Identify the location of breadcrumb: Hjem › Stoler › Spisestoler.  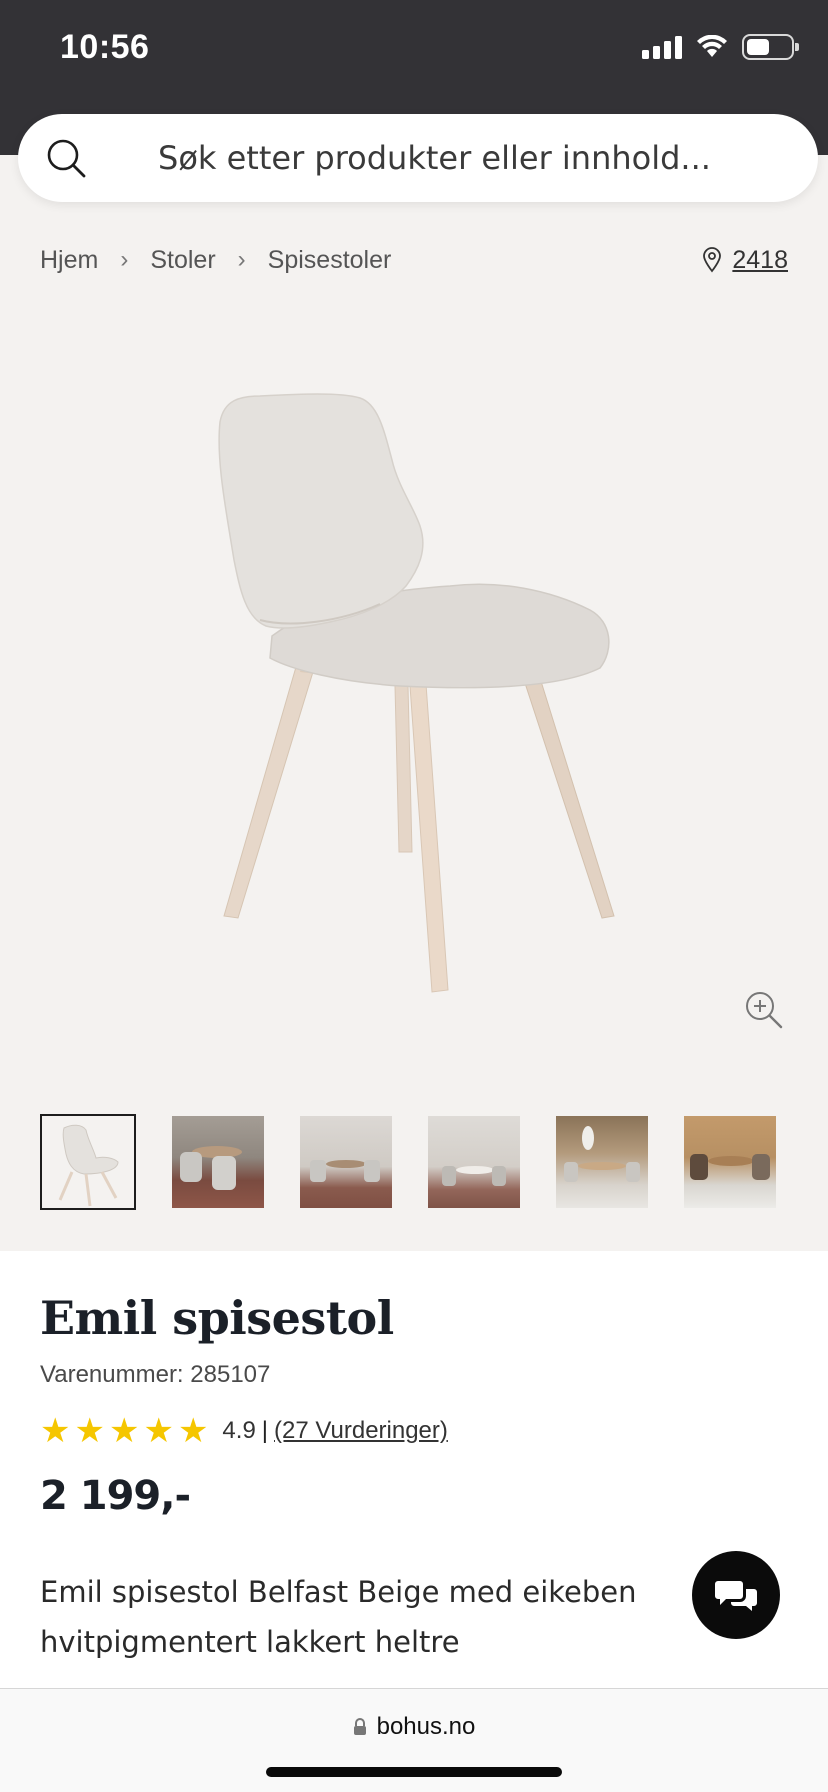
(215, 260).